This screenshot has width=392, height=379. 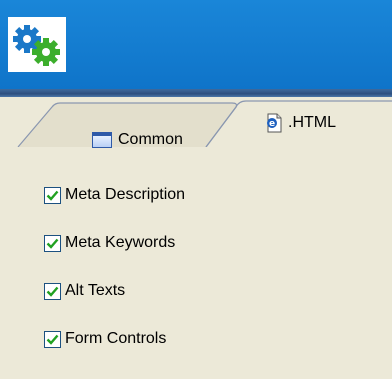 I want to click on option-alt-texts: Alt Texts, so click(x=114, y=291).